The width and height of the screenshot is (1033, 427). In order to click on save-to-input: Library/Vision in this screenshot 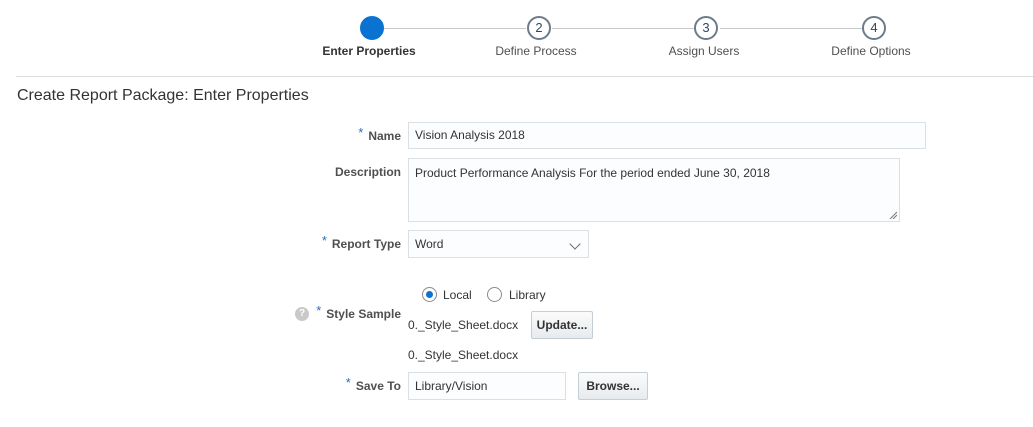, I will do `click(487, 386)`.